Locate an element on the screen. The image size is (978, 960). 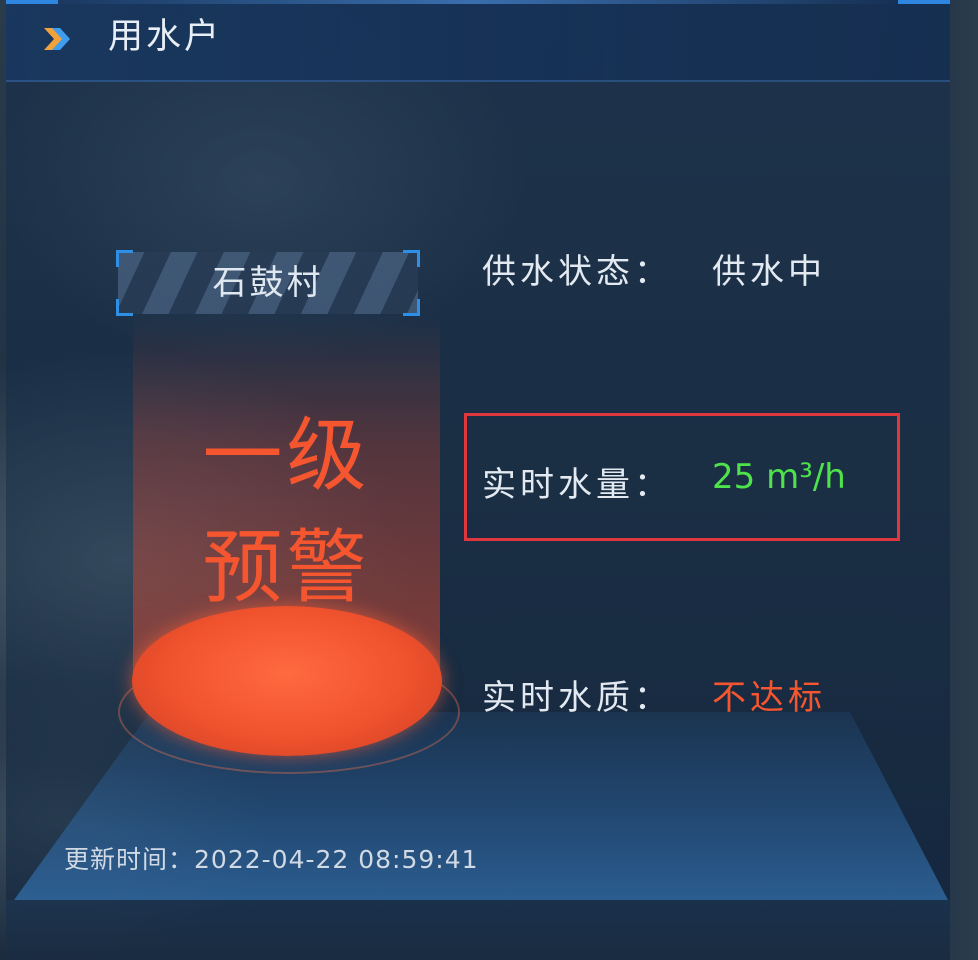
panel-bottom-bar is located at coordinates (478, 930).